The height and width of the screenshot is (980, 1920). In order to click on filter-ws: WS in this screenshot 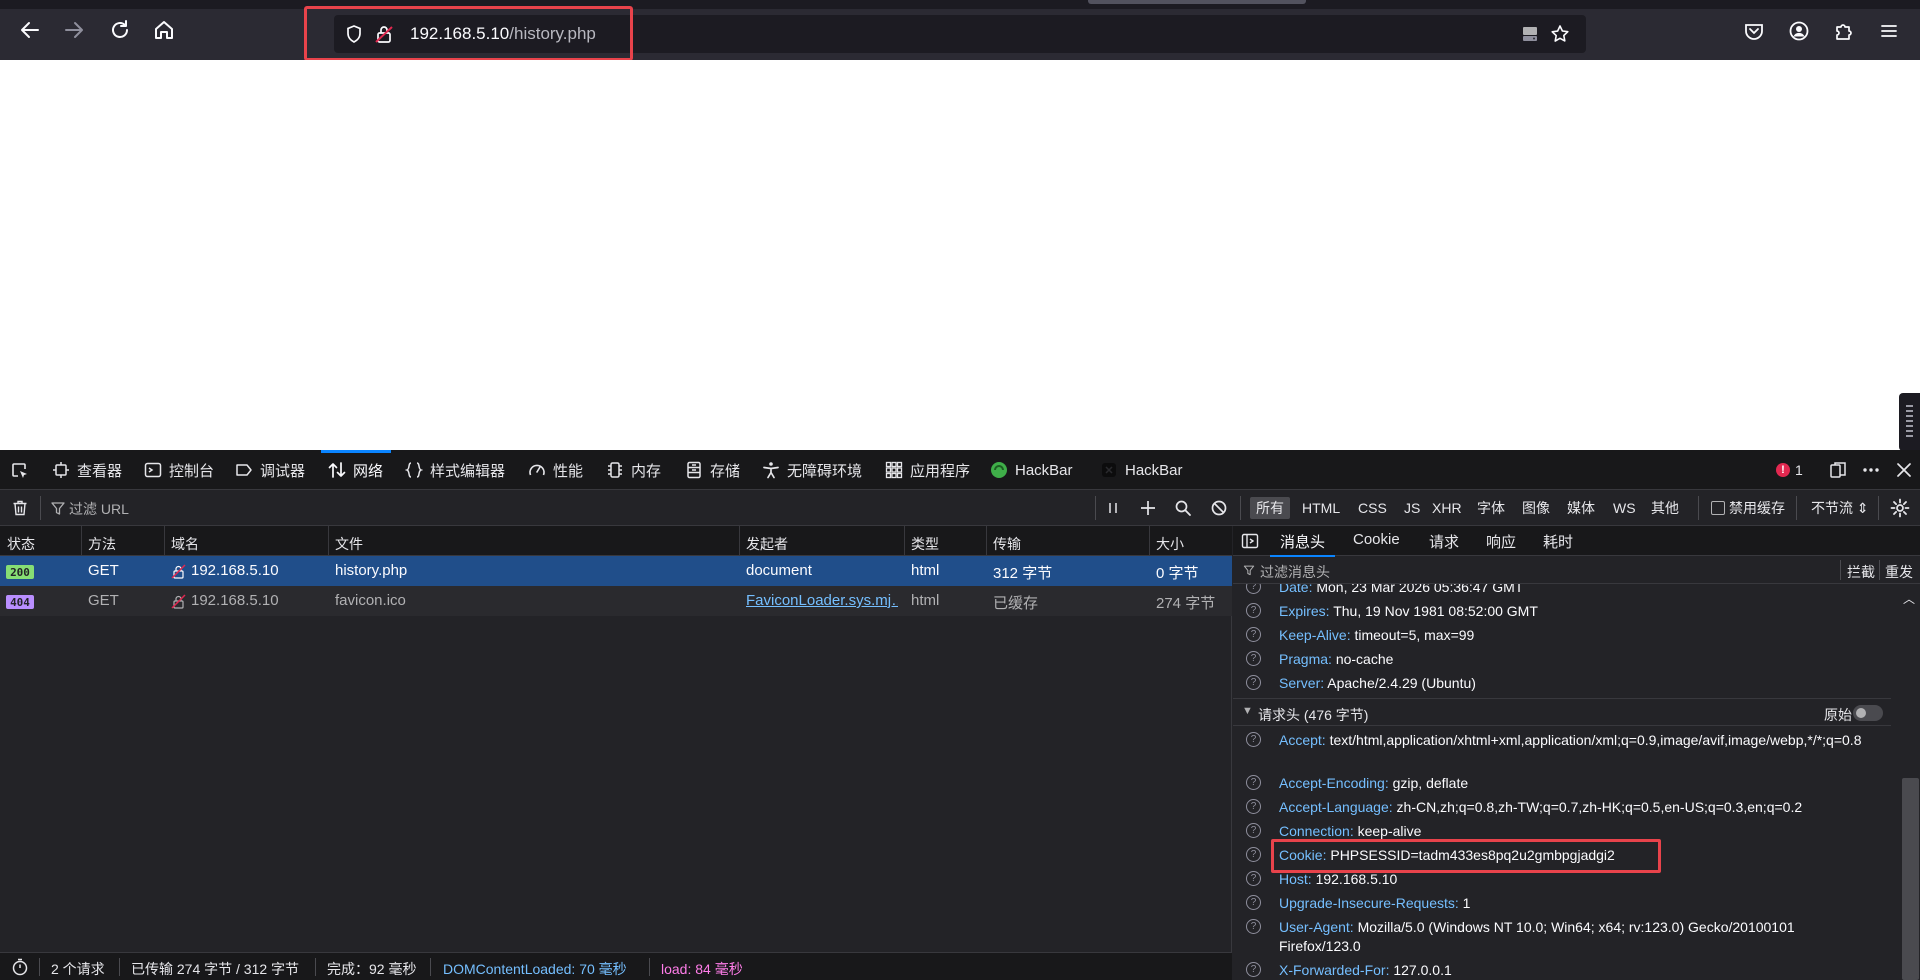, I will do `click(1624, 508)`.